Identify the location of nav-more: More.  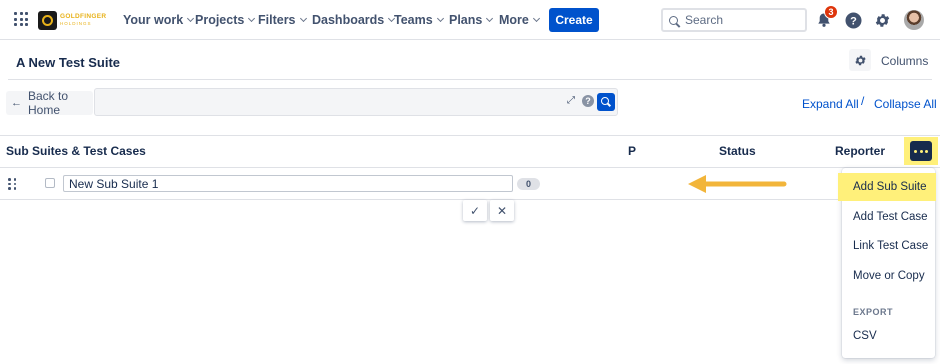
(519, 20).